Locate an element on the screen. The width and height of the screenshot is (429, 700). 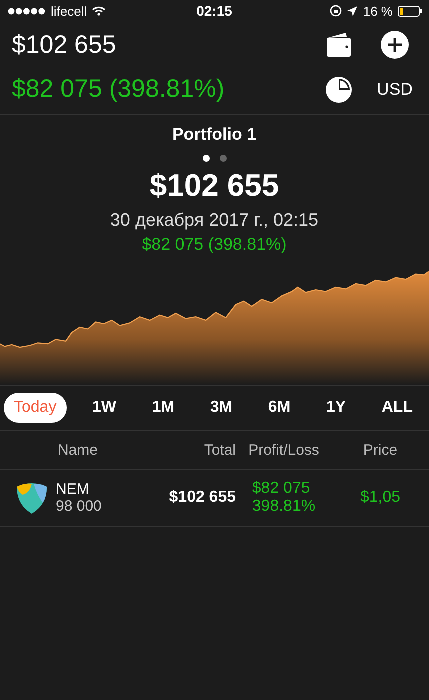
portfolio-title: Portfolio 1 is located at coordinates (214, 135).